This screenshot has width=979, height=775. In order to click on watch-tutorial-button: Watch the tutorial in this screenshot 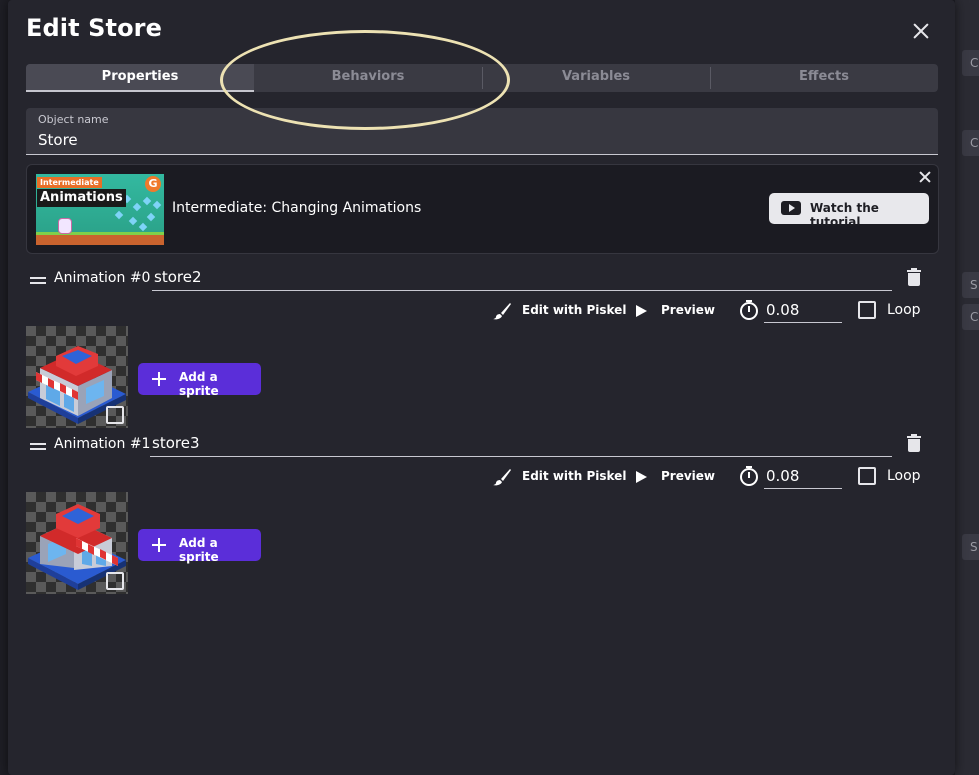, I will do `click(849, 211)`.